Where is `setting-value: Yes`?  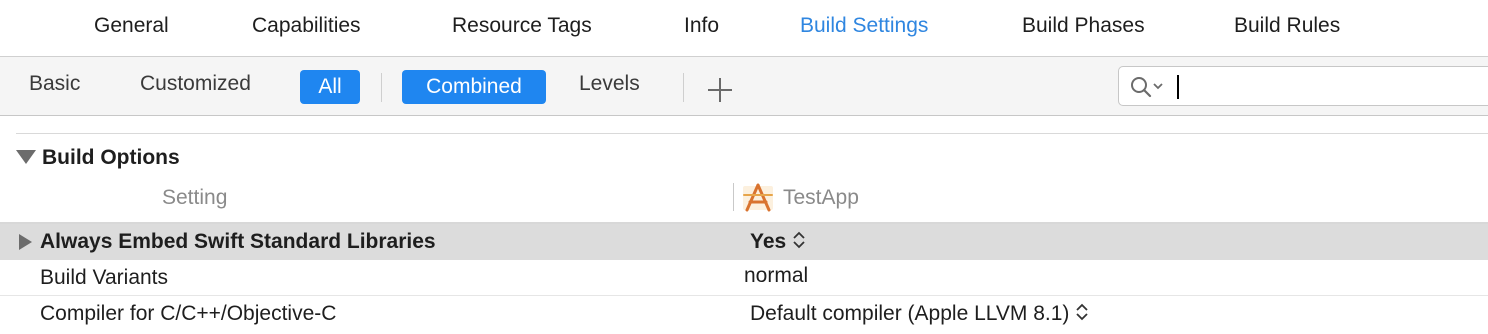
setting-value: Yes is located at coordinates (778, 242).